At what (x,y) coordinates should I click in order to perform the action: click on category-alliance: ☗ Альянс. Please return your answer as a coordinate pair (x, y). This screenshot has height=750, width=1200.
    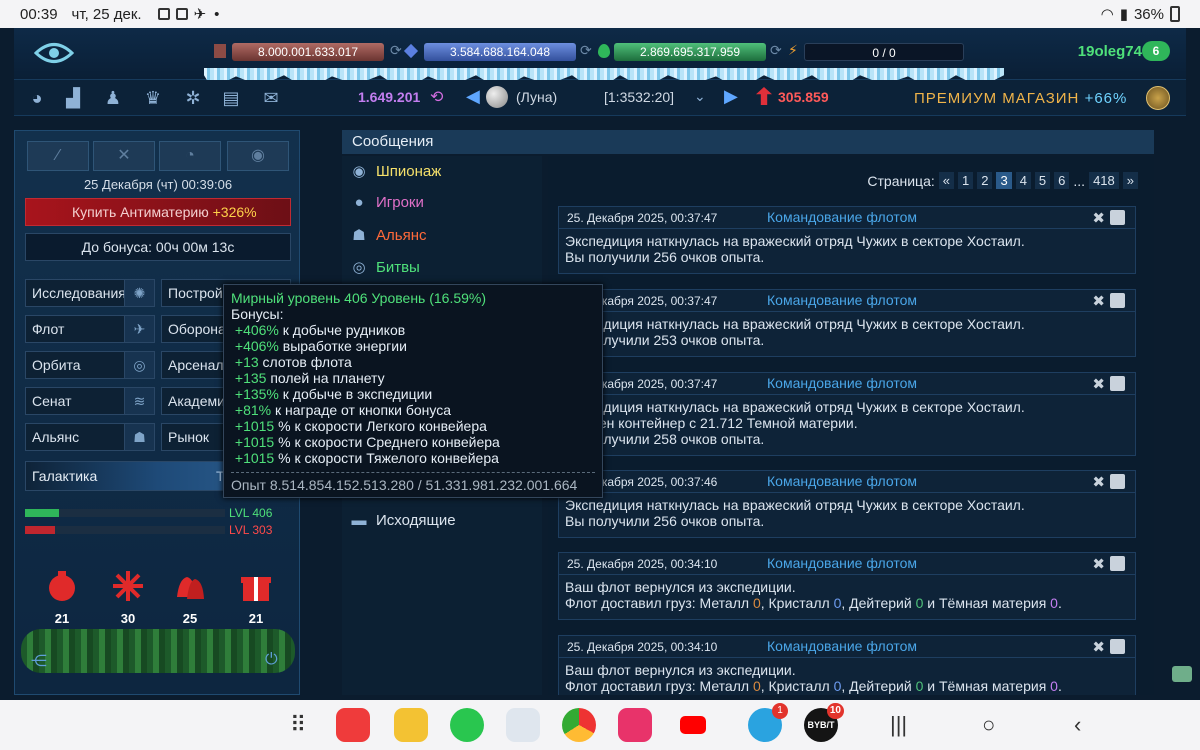
    Looking at the image, I should click on (388, 235).